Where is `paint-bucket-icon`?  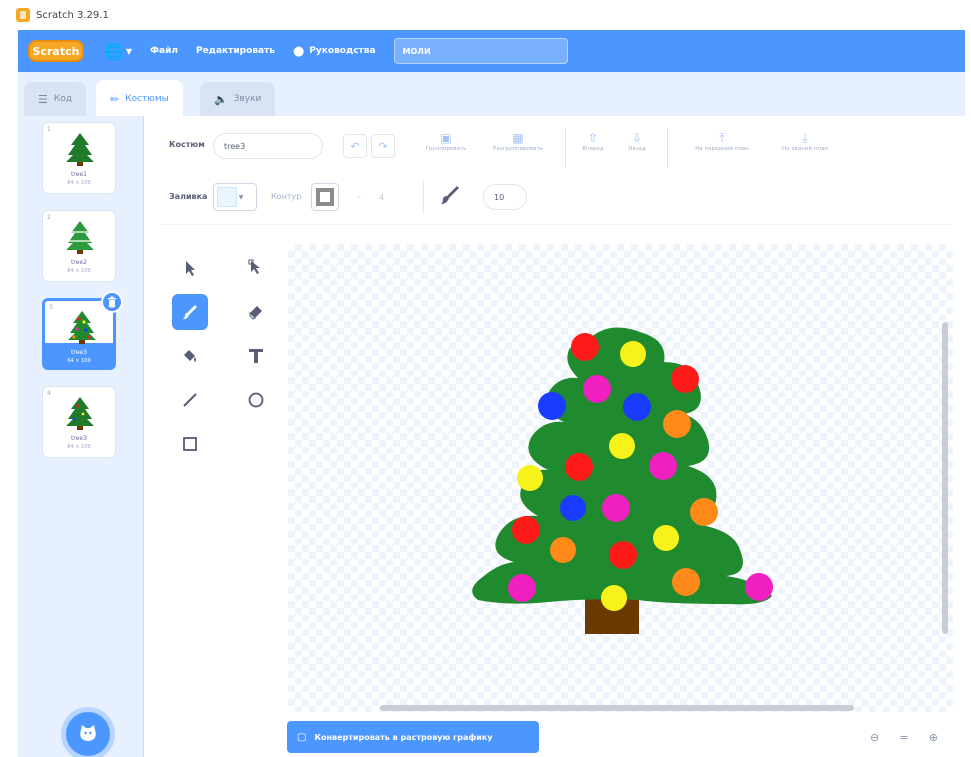
paint-bucket-icon is located at coordinates (190, 356).